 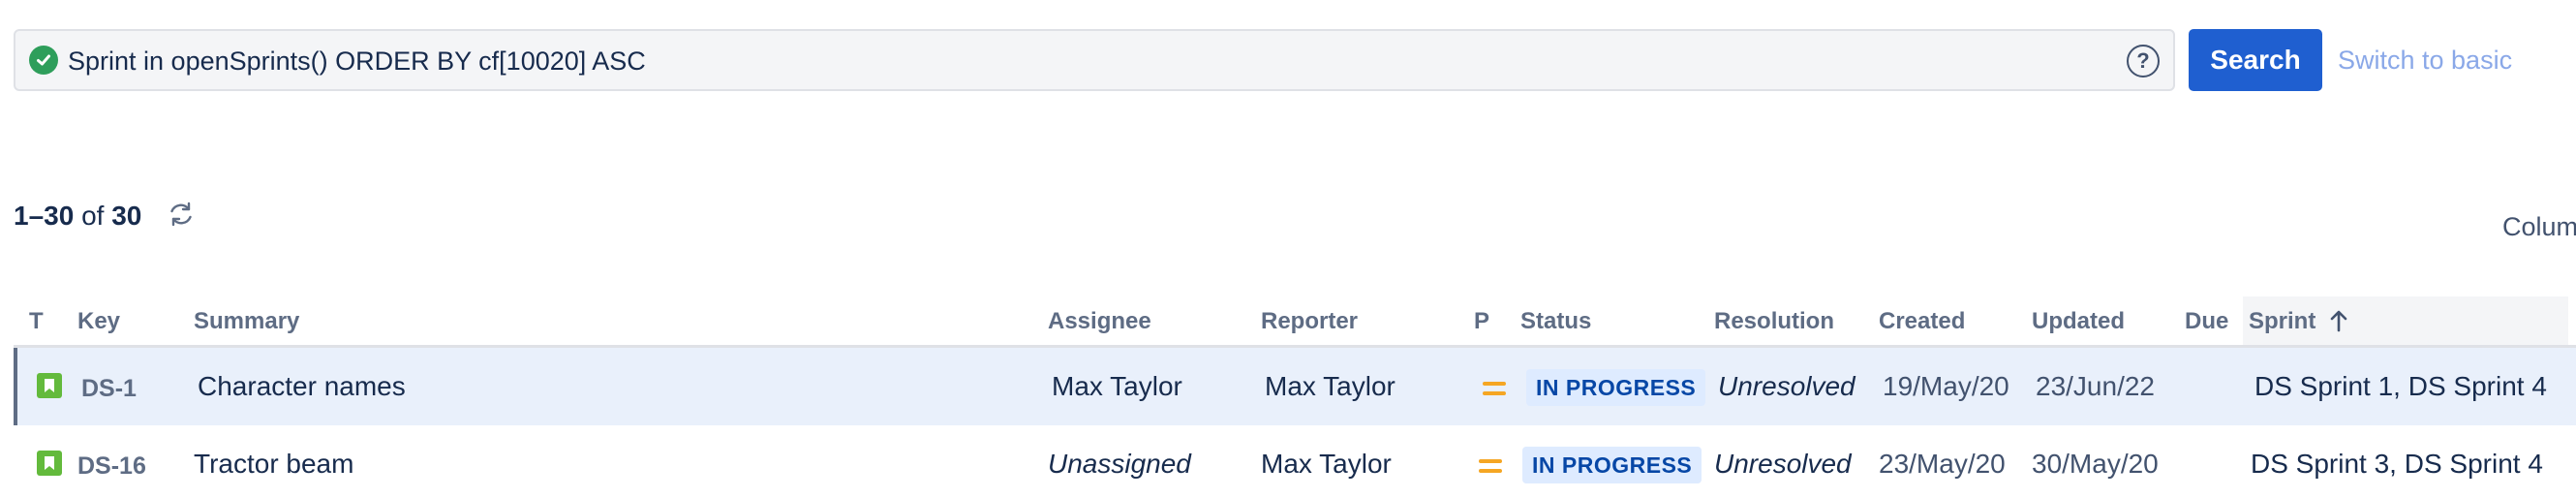 I want to click on column-header-due: Due, so click(x=2206, y=321).